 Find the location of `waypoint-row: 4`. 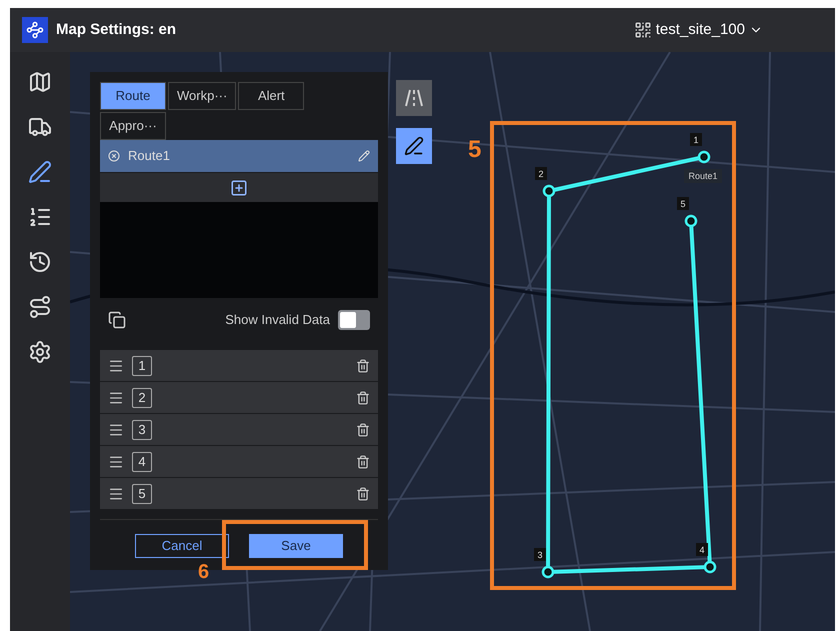

waypoint-row: 4 is located at coordinates (239, 461).